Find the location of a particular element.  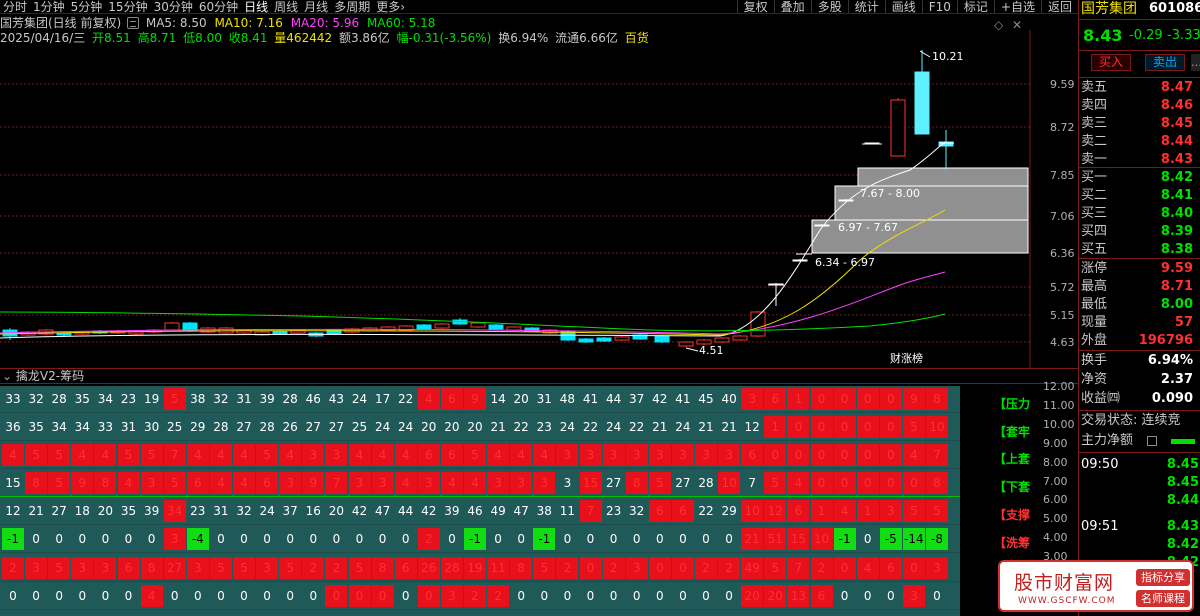

chip-cell: 8 is located at coordinates (382, 568).